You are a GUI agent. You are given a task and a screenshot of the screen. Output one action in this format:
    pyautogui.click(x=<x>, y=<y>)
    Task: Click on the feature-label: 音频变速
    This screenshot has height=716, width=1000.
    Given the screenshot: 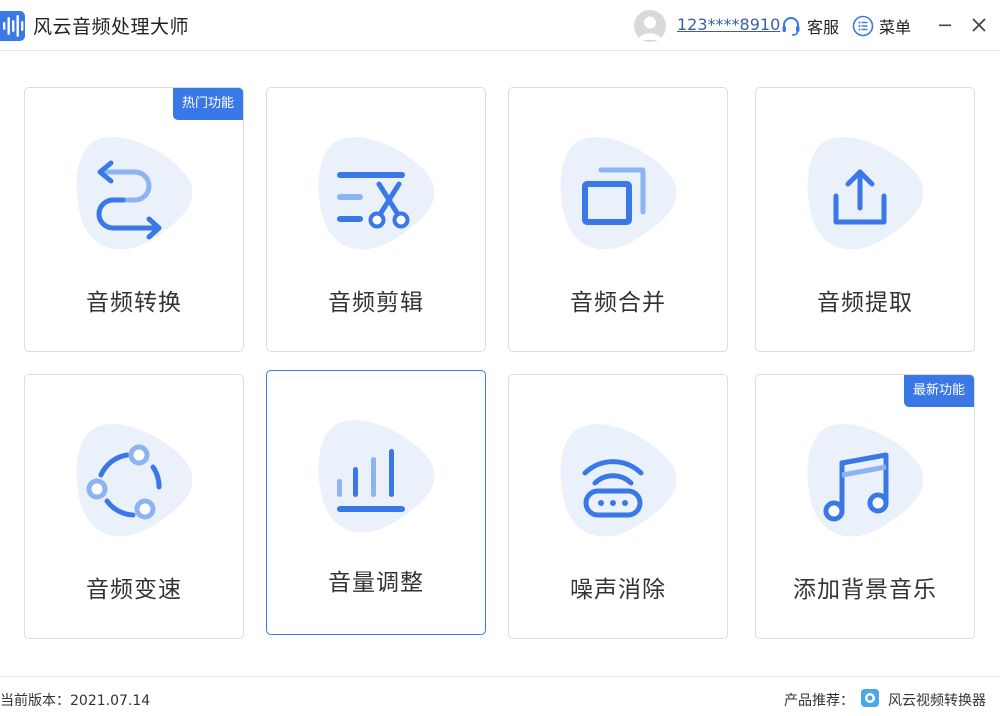 What is the action you would take?
    pyautogui.click(x=134, y=590)
    